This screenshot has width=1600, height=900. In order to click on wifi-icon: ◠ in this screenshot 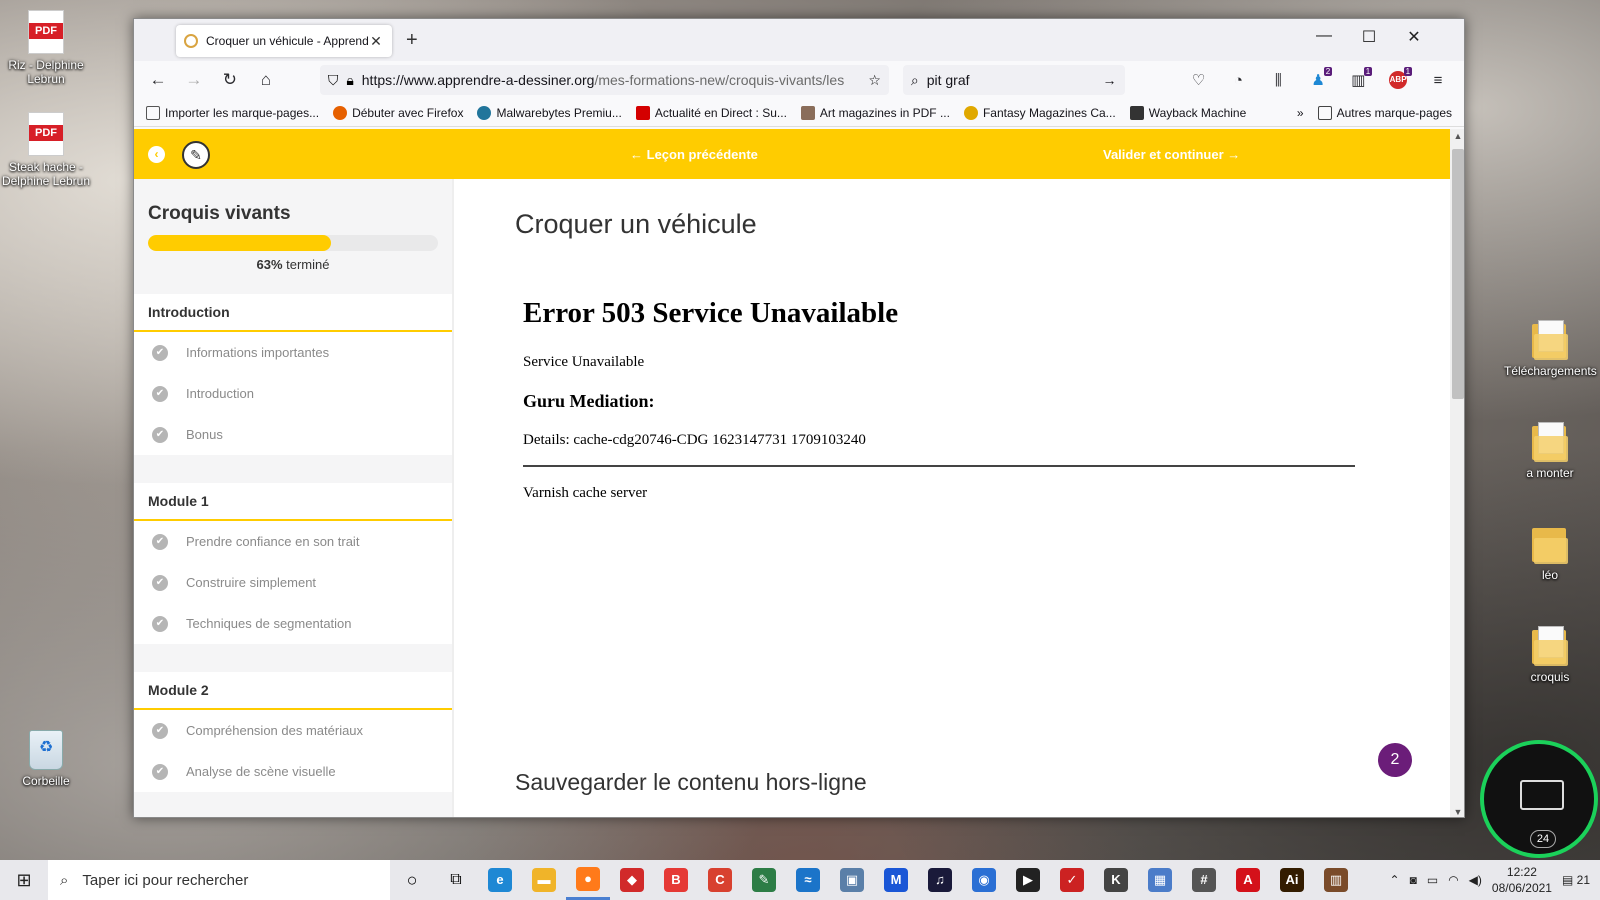, I will do `click(1453, 880)`.